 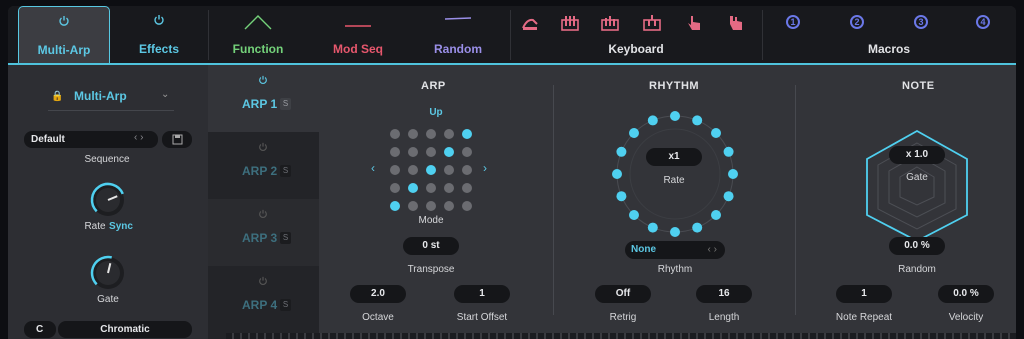 I want to click on scale-selector: Chromatic, so click(x=125, y=329).